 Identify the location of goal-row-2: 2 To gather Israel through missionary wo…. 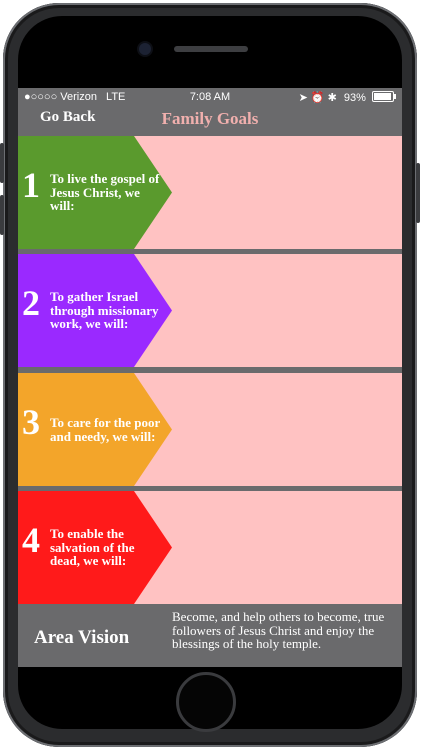
(210, 310).